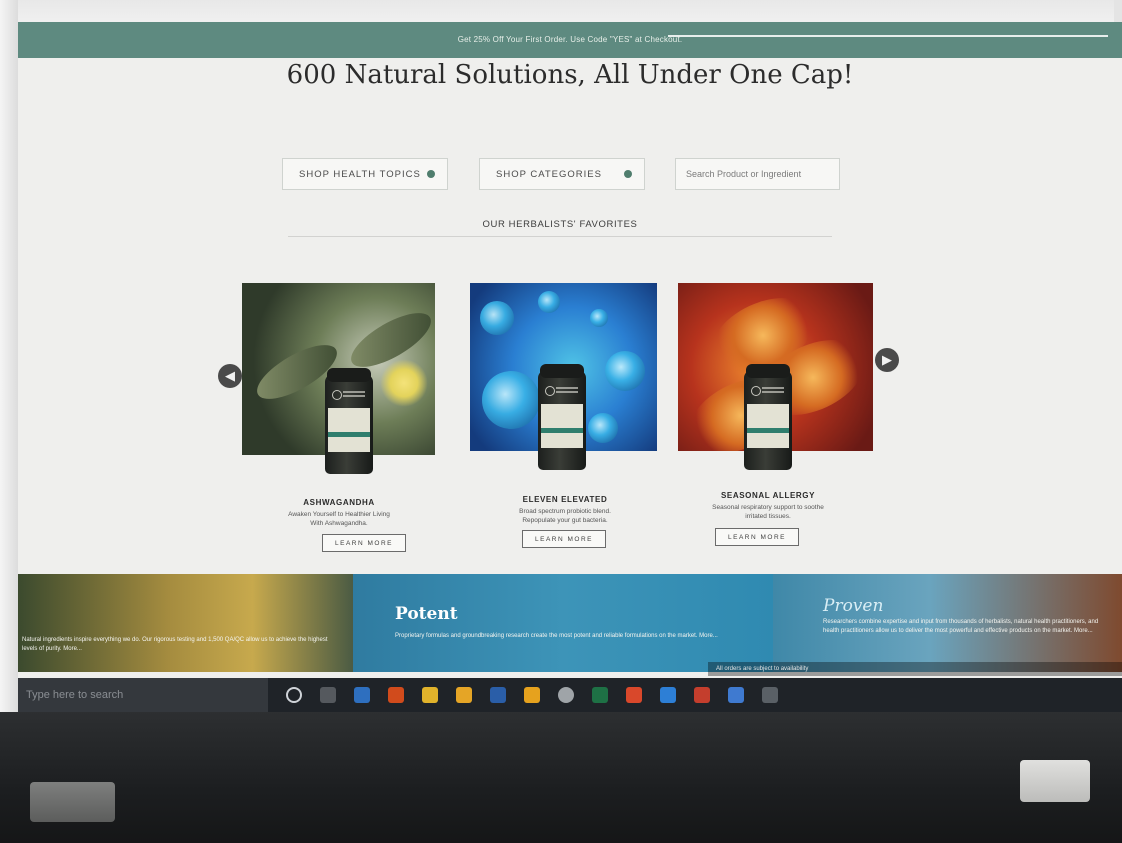 This screenshot has width=1122, height=843. I want to click on taskbar-search-placeholder: Type here to search, so click(75, 695).